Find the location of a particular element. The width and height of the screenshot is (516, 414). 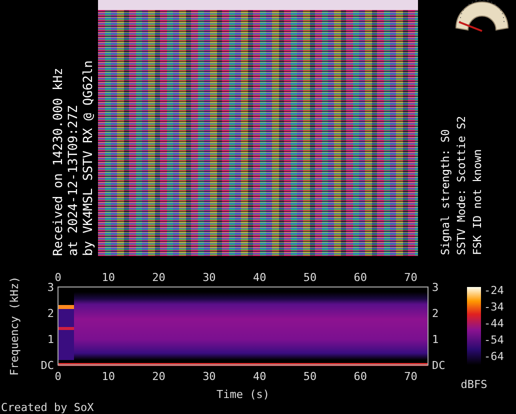

colorbar-tick-label: -54 is located at coordinates (494, 340).